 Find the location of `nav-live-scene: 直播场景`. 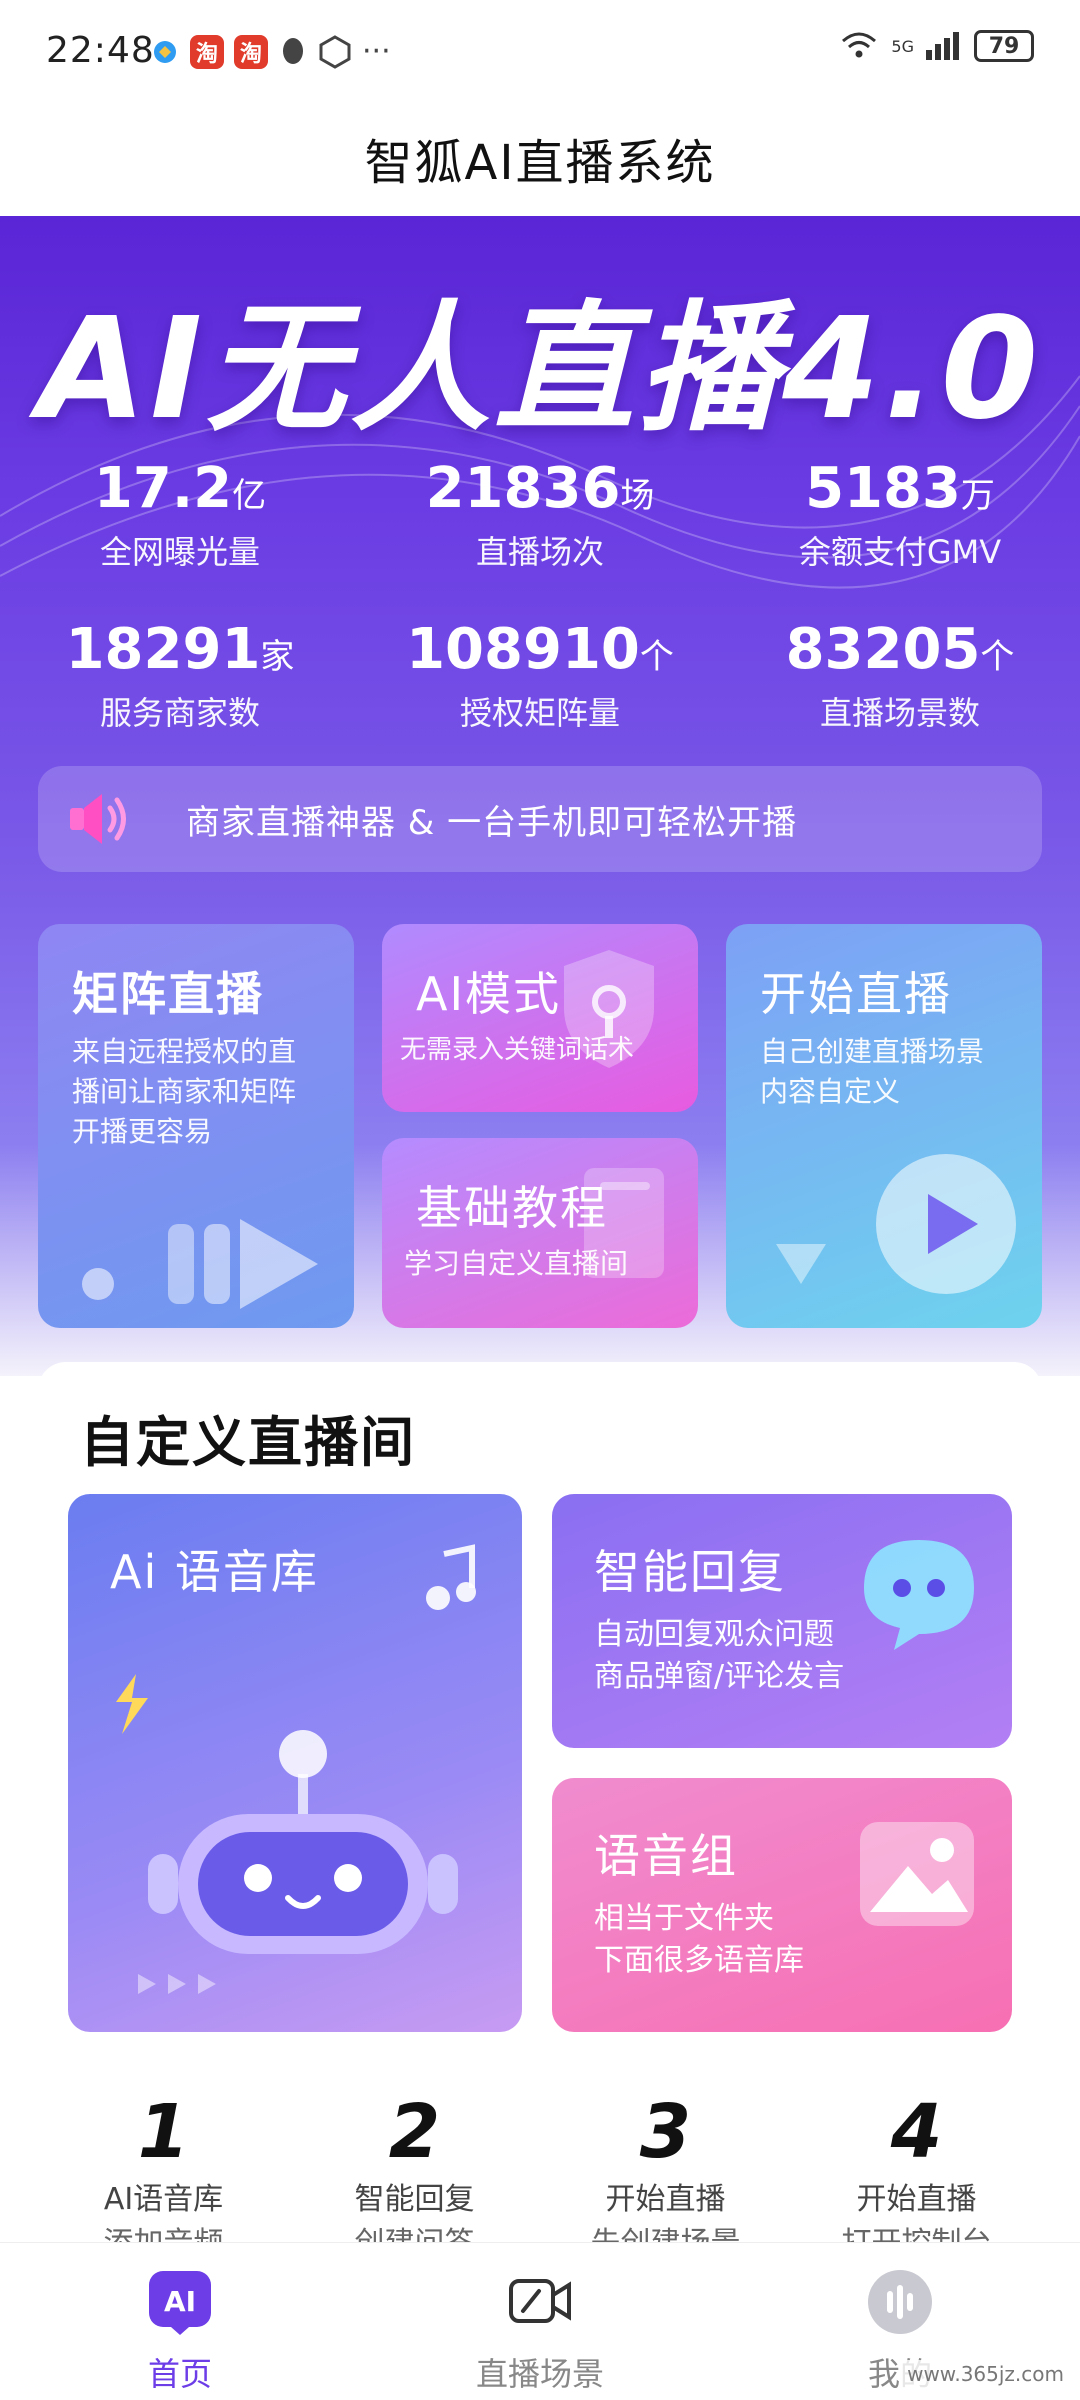

nav-live-scene: 直播场景 is located at coordinates (540, 2321).